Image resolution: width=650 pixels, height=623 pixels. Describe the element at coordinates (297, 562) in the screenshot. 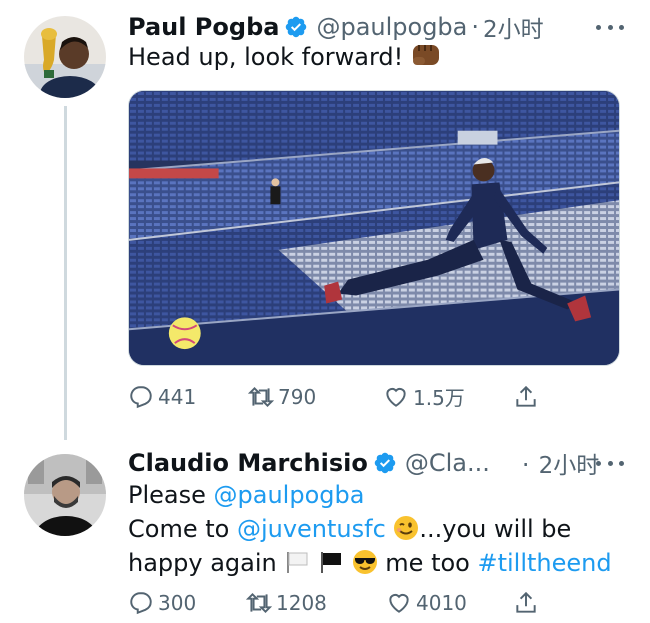

I see `white-flag-emoji` at that location.